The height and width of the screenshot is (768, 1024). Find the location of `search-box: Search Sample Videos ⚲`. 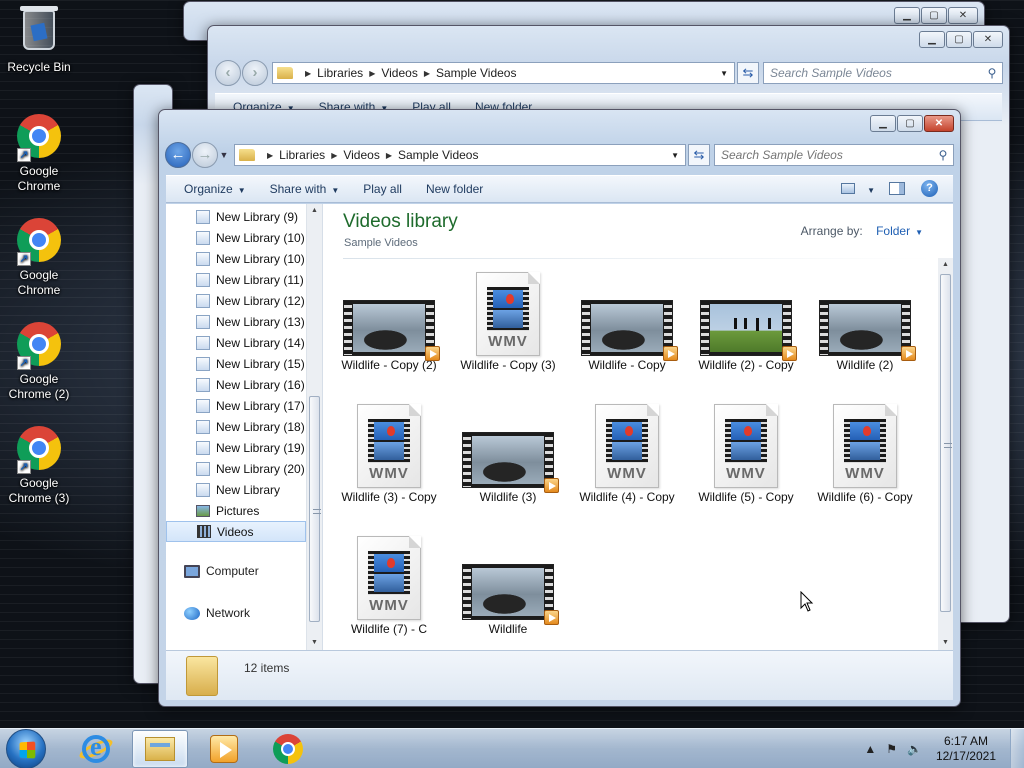

search-box: Search Sample Videos ⚲ is located at coordinates (883, 73).